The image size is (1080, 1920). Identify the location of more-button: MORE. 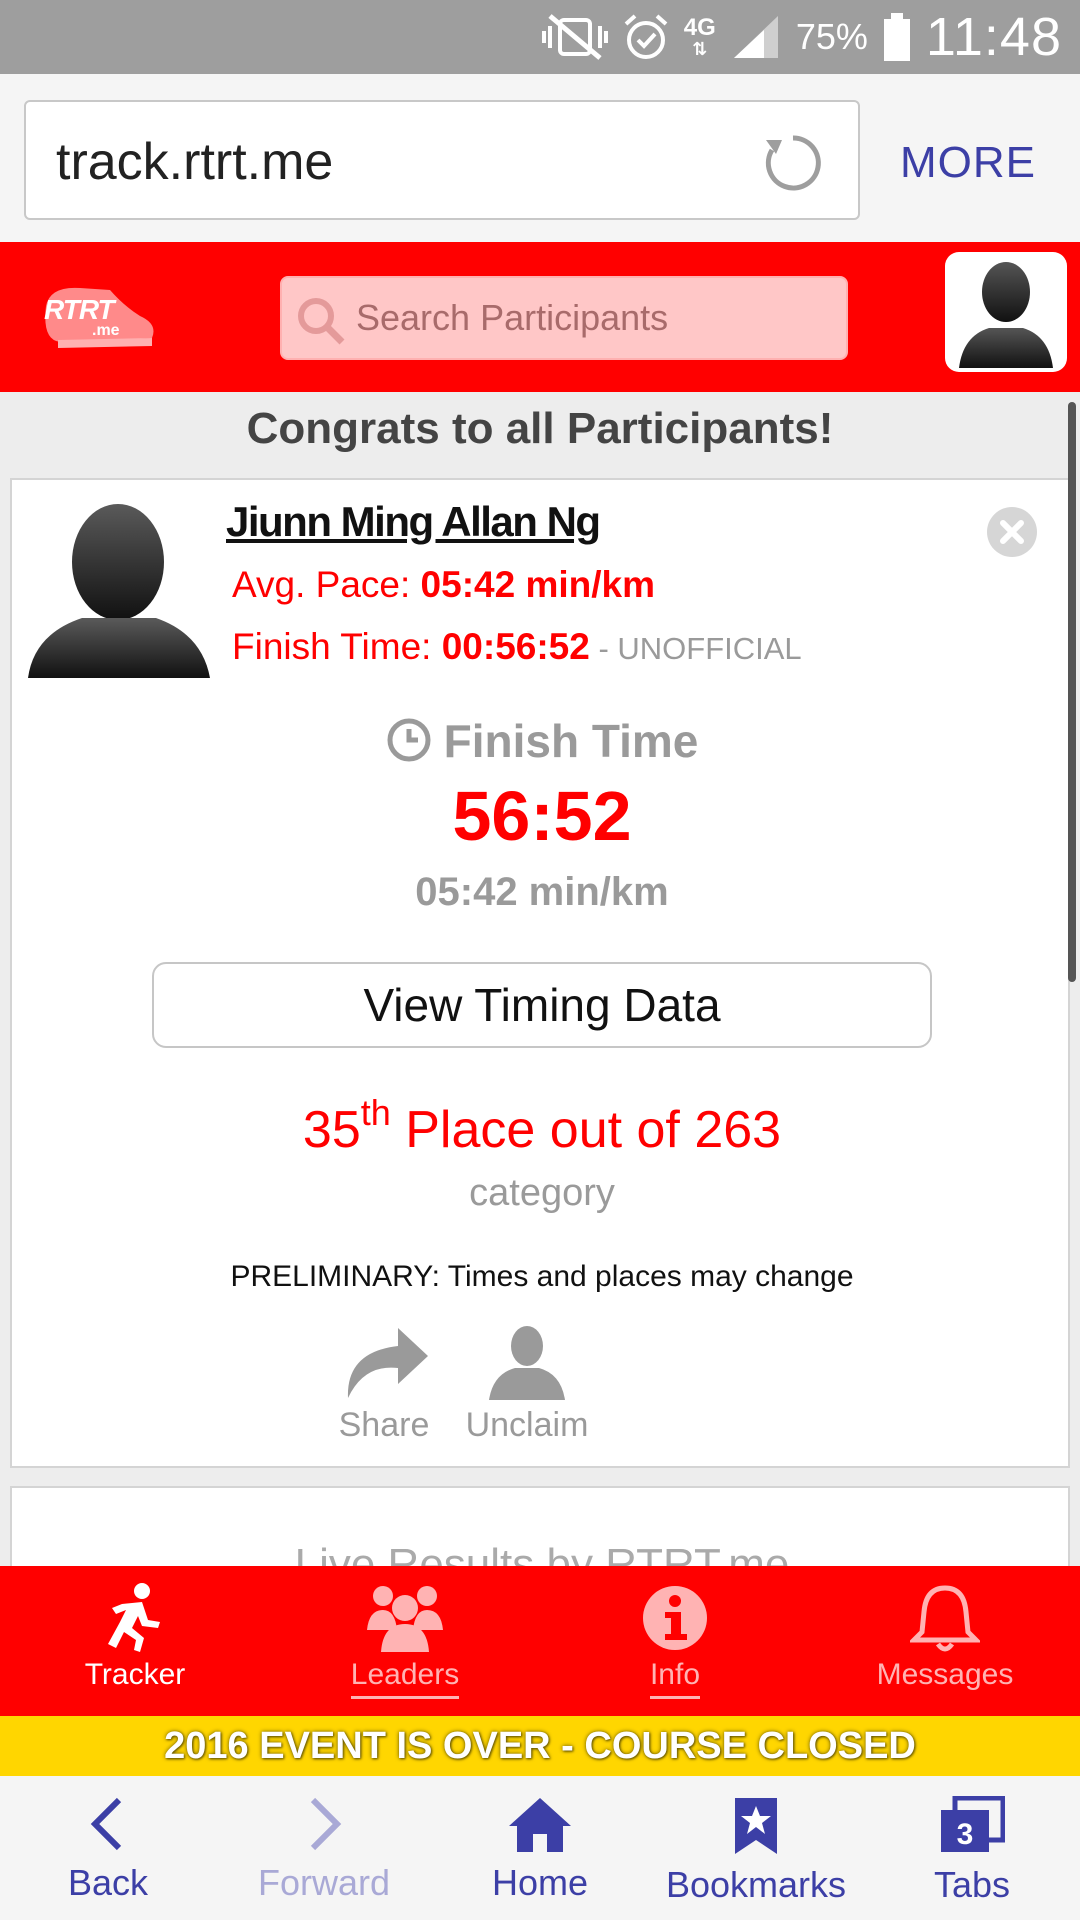
(968, 163).